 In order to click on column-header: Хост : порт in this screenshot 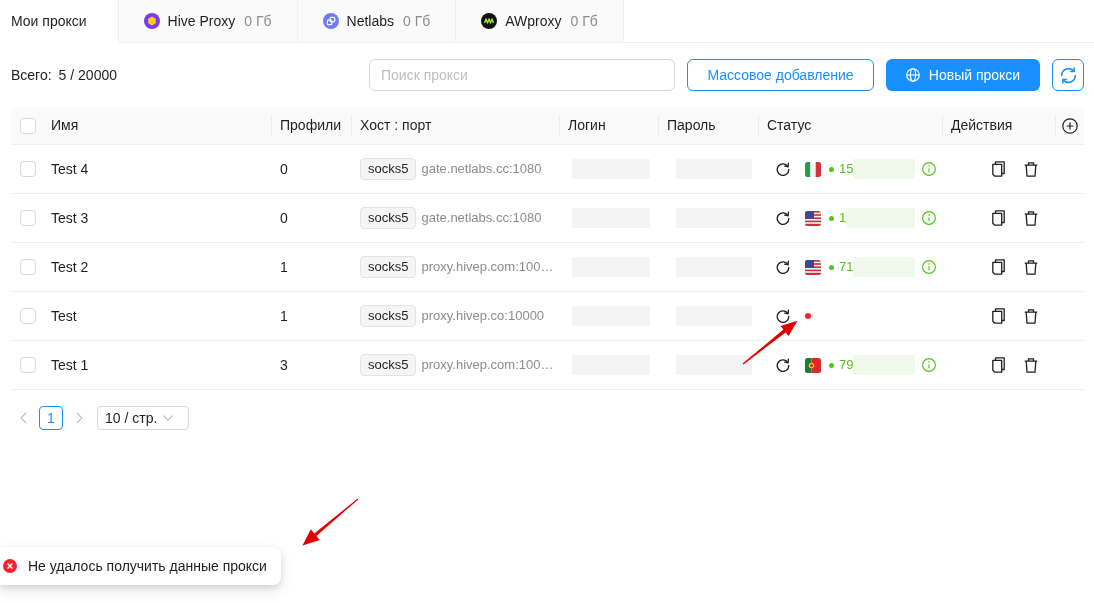, I will do `click(396, 125)`.